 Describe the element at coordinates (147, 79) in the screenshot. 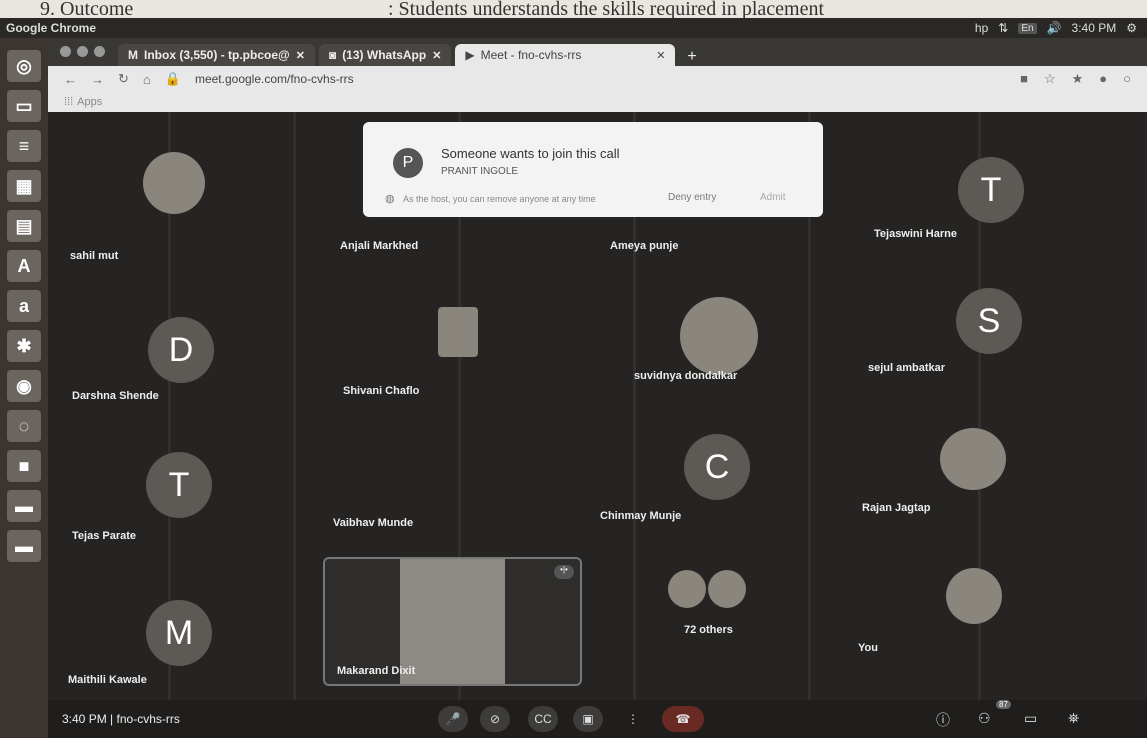

I see `home-icon: ⌂` at that location.